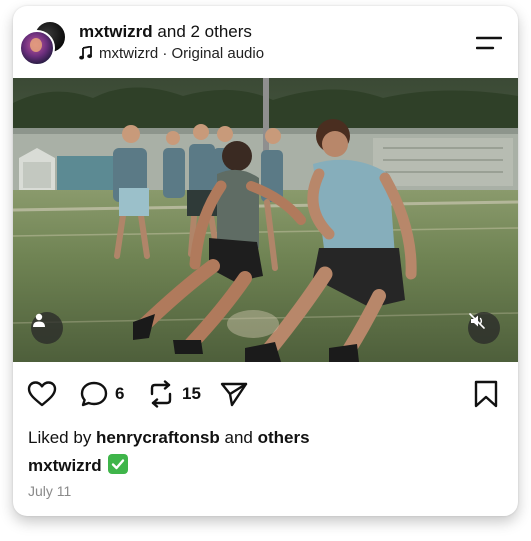 This screenshot has height=541, width=531. I want to click on repost-button: 15, so click(173, 394).